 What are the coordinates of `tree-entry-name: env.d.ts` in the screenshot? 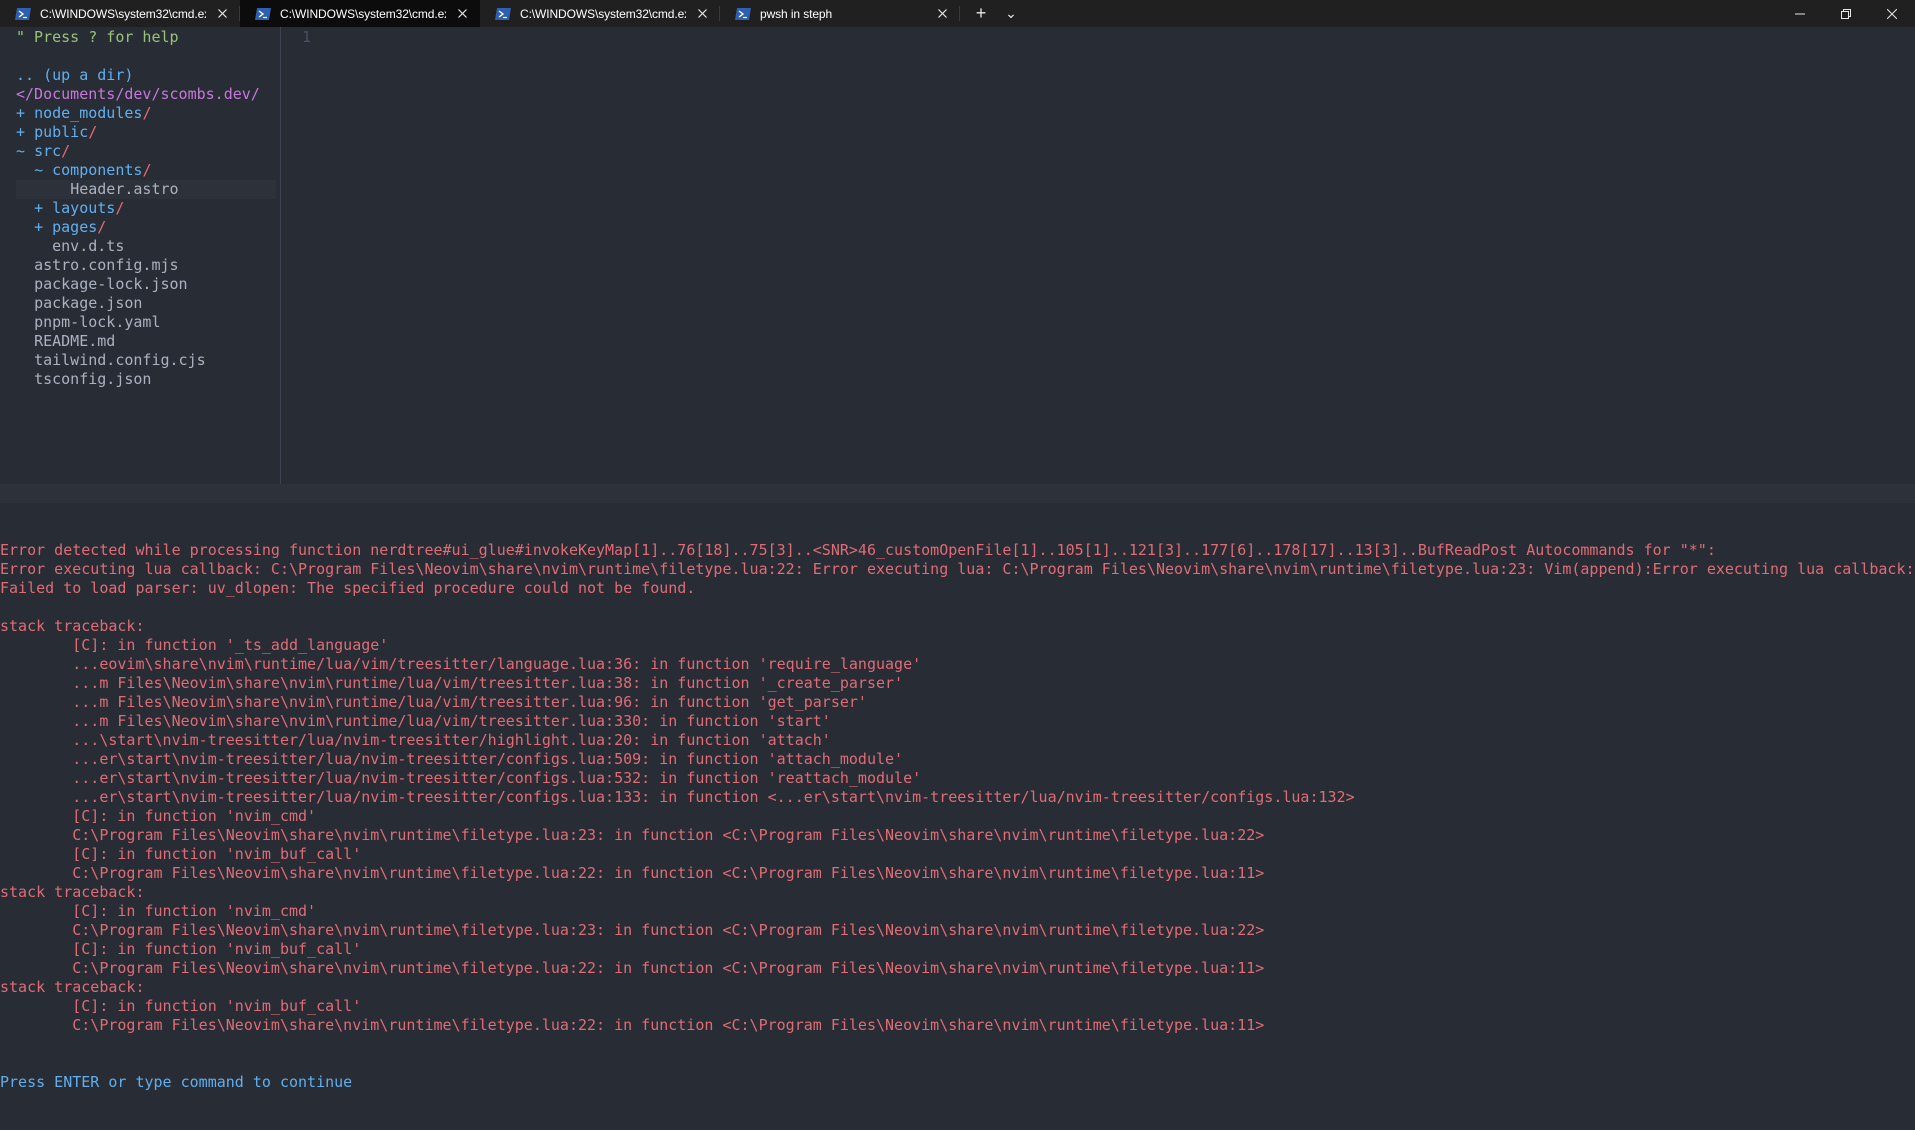 It's located at (88, 246).